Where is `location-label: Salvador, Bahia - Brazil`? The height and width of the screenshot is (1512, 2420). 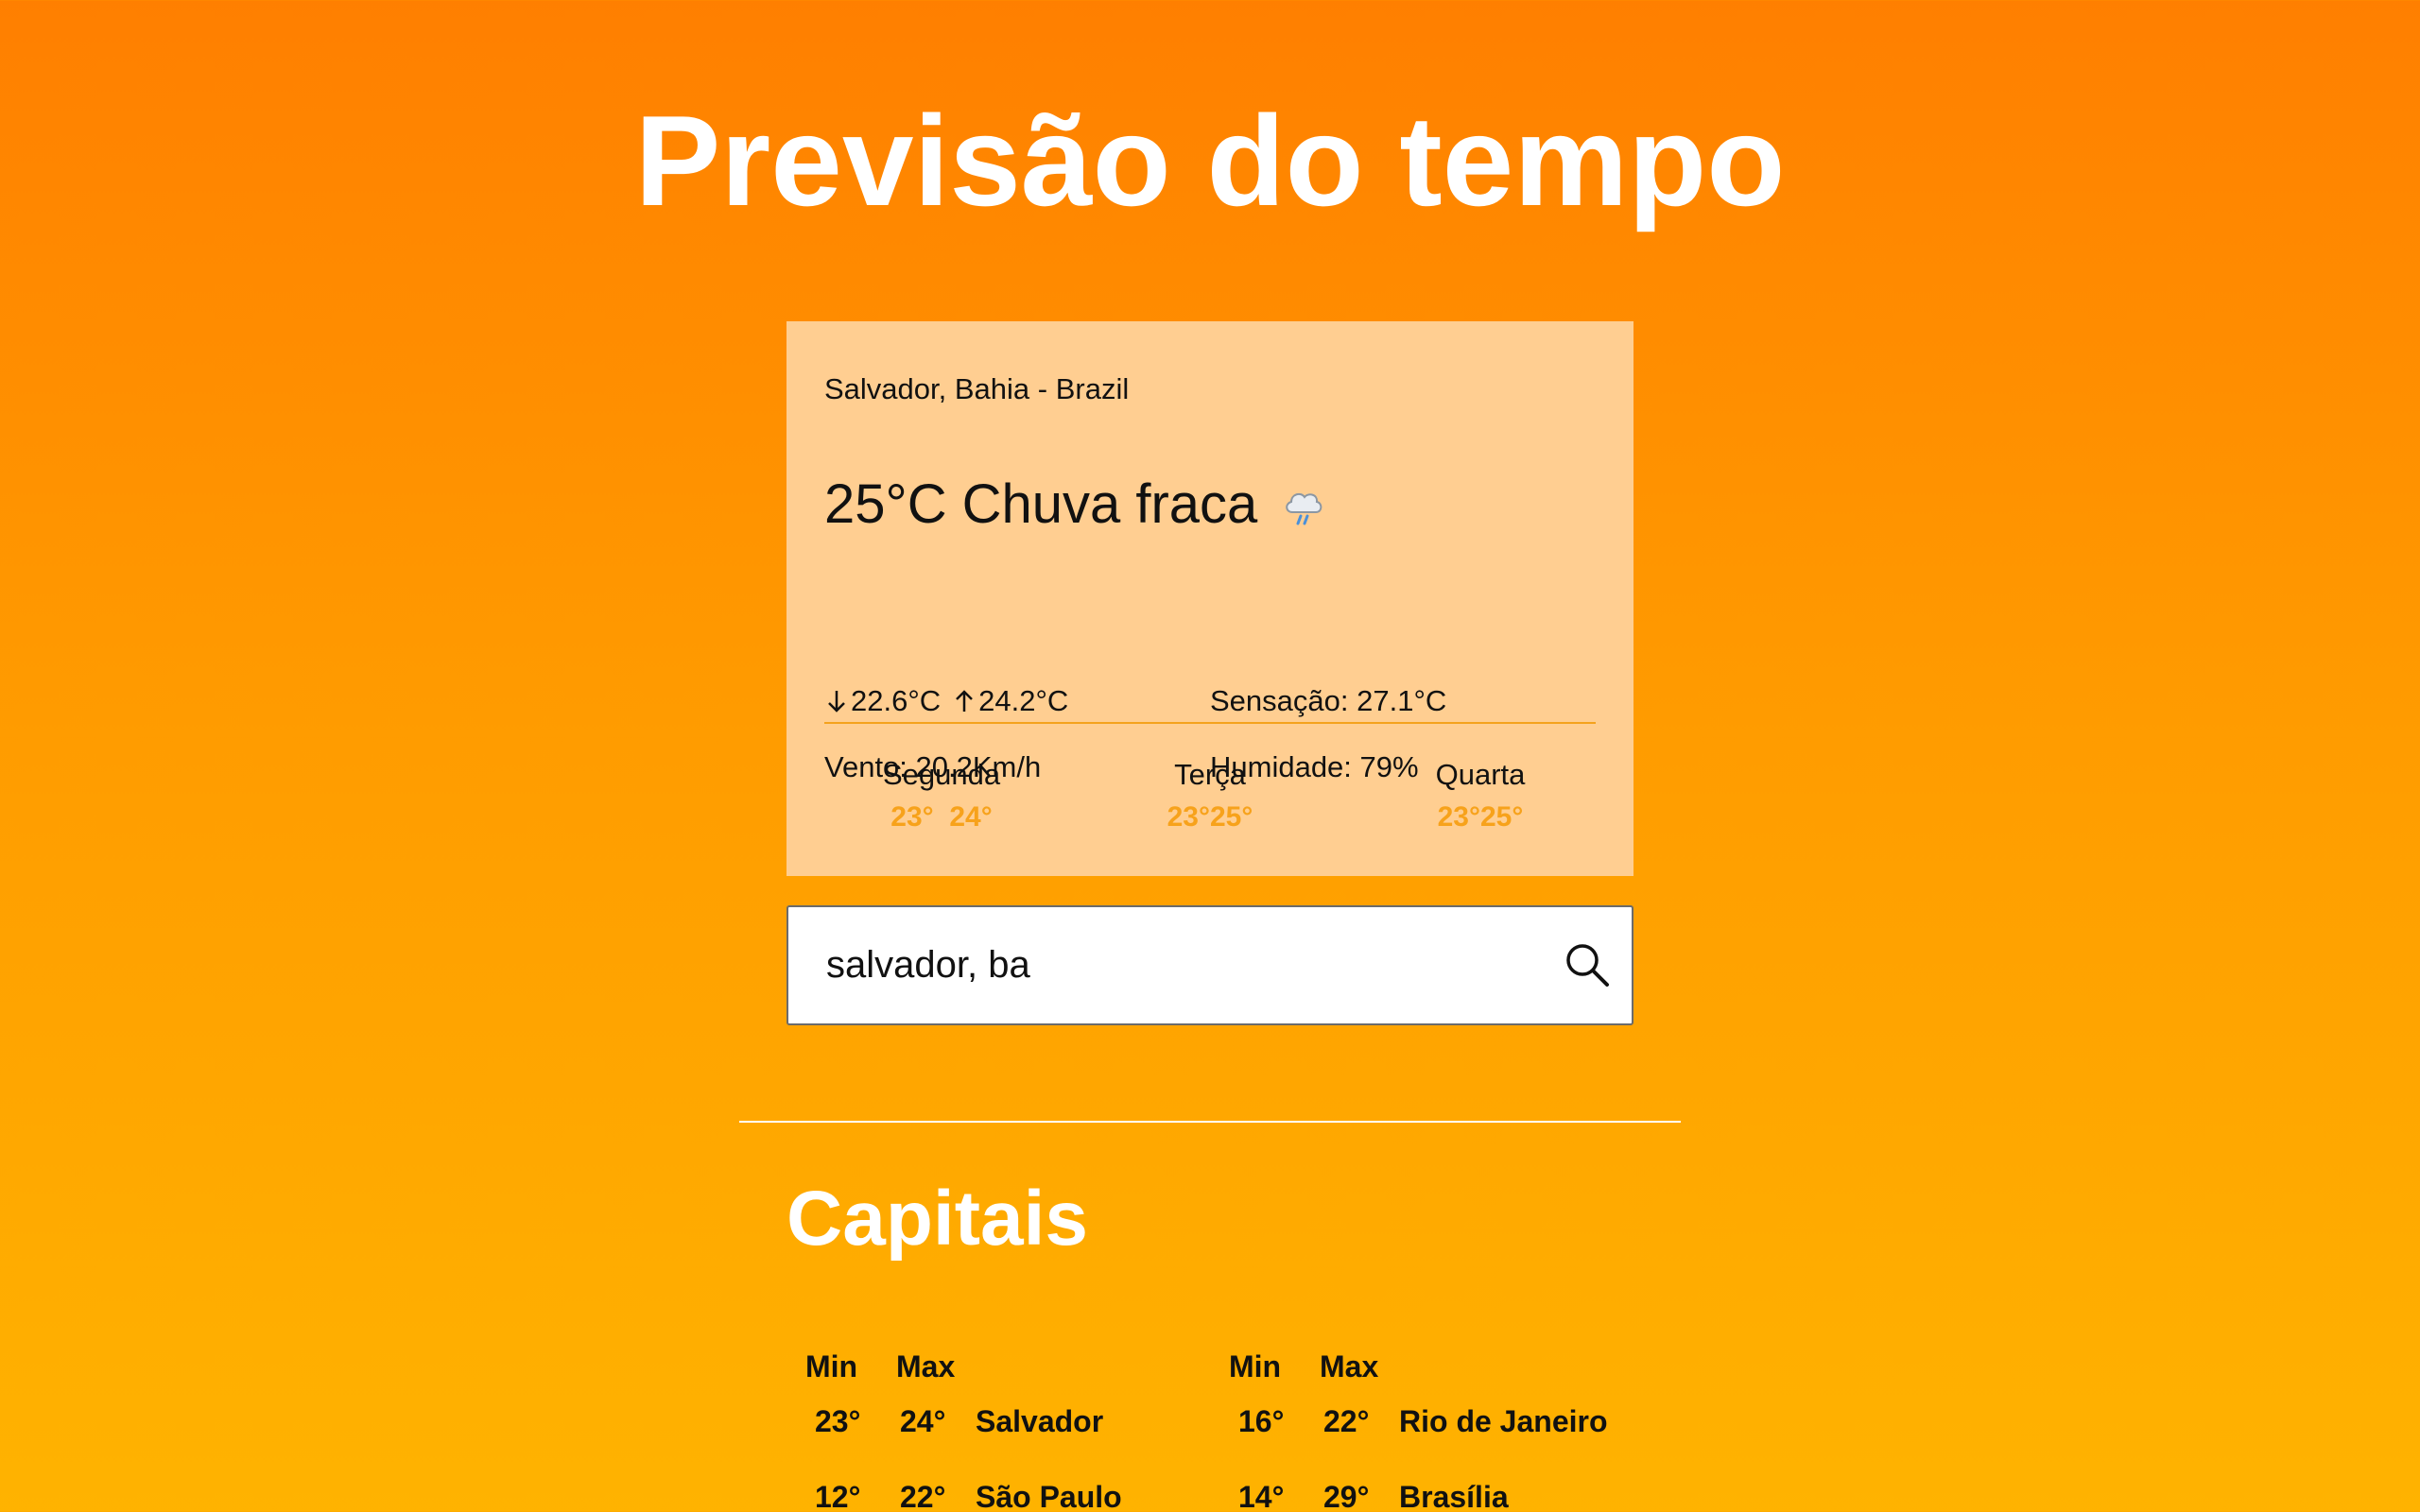 location-label: Salvador, Bahia - Brazil is located at coordinates (977, 388).